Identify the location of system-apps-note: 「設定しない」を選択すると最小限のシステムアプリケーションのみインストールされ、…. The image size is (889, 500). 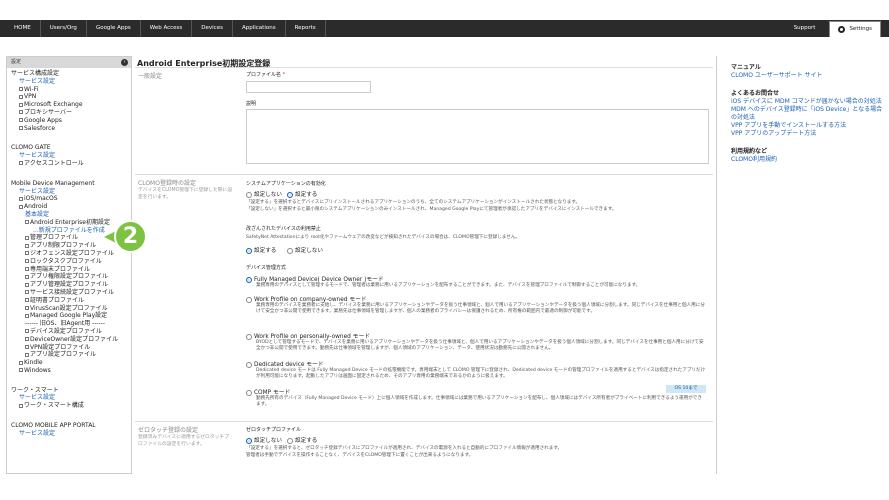
(431, 209).